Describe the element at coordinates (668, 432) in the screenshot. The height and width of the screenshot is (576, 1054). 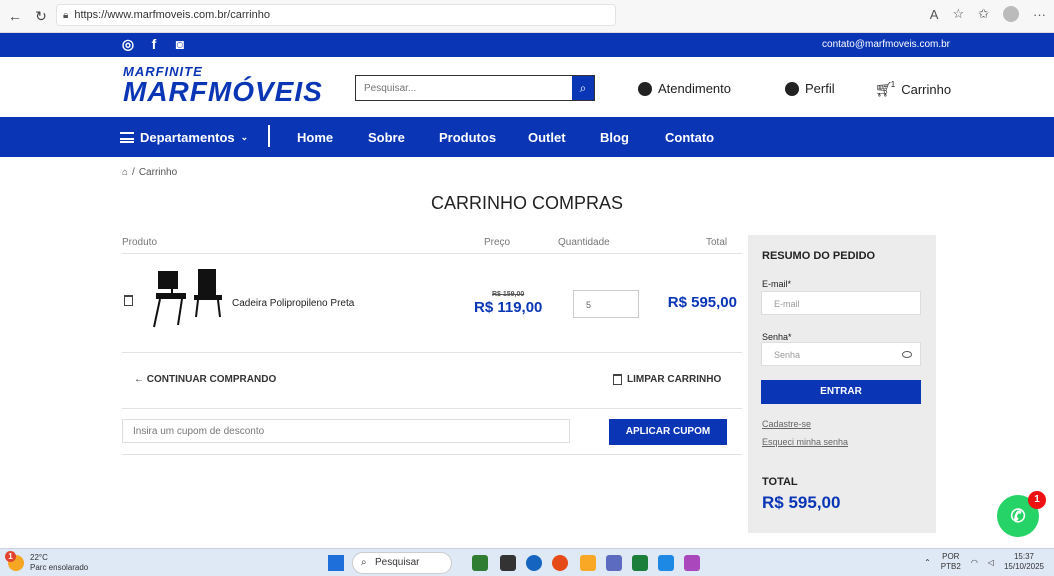
I see `apply-coupon-button: APLICAR CUPOM` at that location.